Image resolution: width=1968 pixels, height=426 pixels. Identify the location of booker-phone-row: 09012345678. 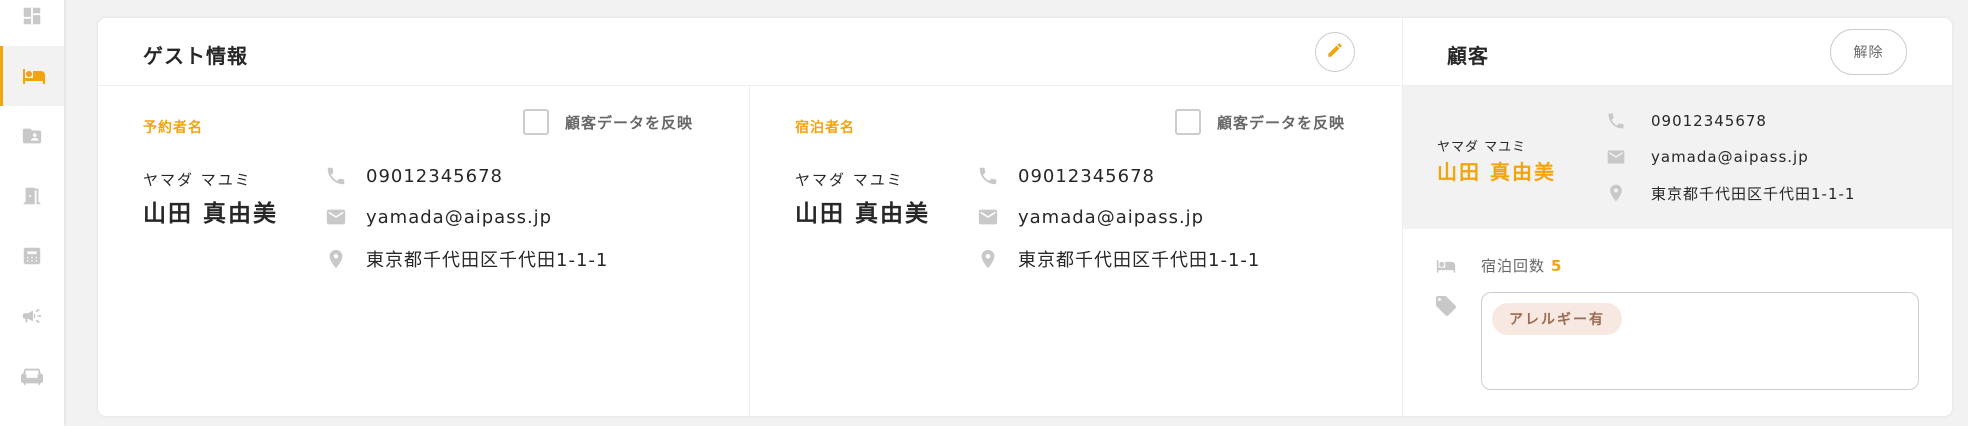
(413, 176).